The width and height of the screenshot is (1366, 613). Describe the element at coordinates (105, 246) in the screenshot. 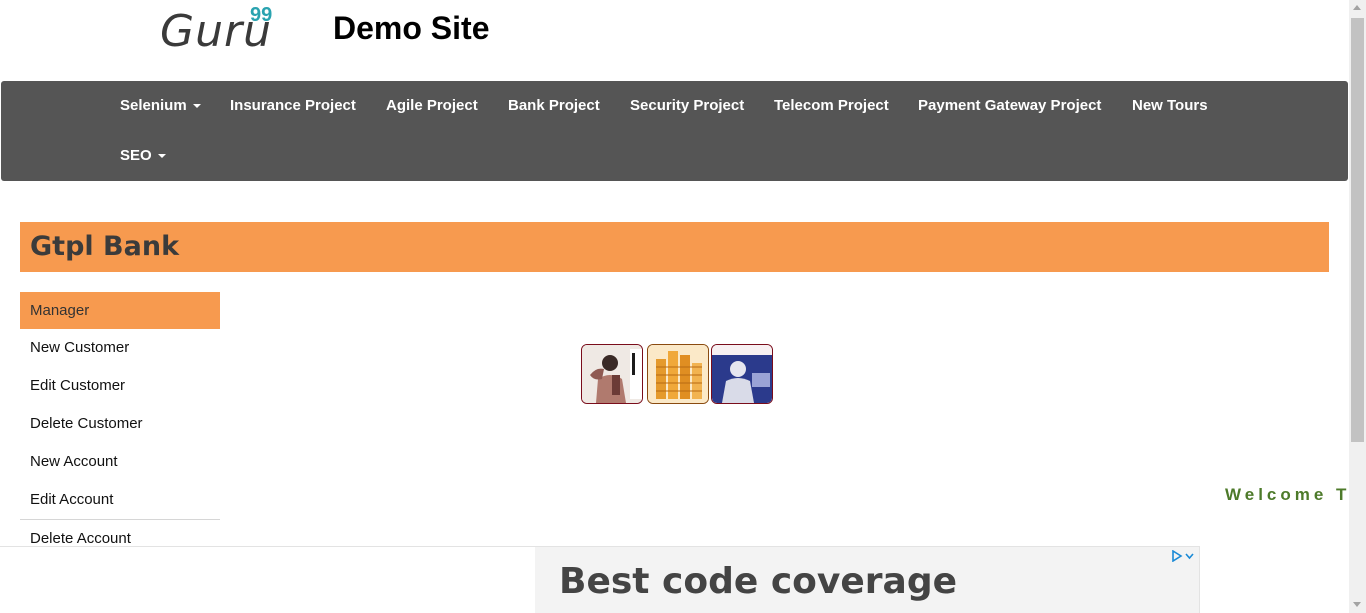

I see `bank-title: Gtpl Bank` at that location.